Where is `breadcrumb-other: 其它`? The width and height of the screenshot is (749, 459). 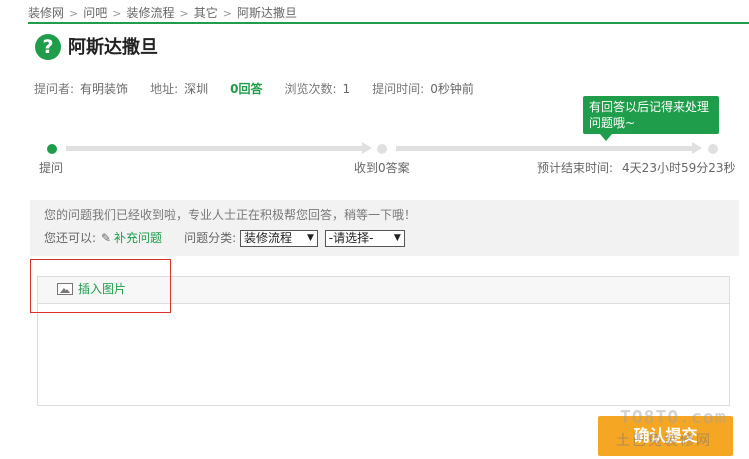
breadcrumb-other: 其它 is located at coordinates (206, 13).